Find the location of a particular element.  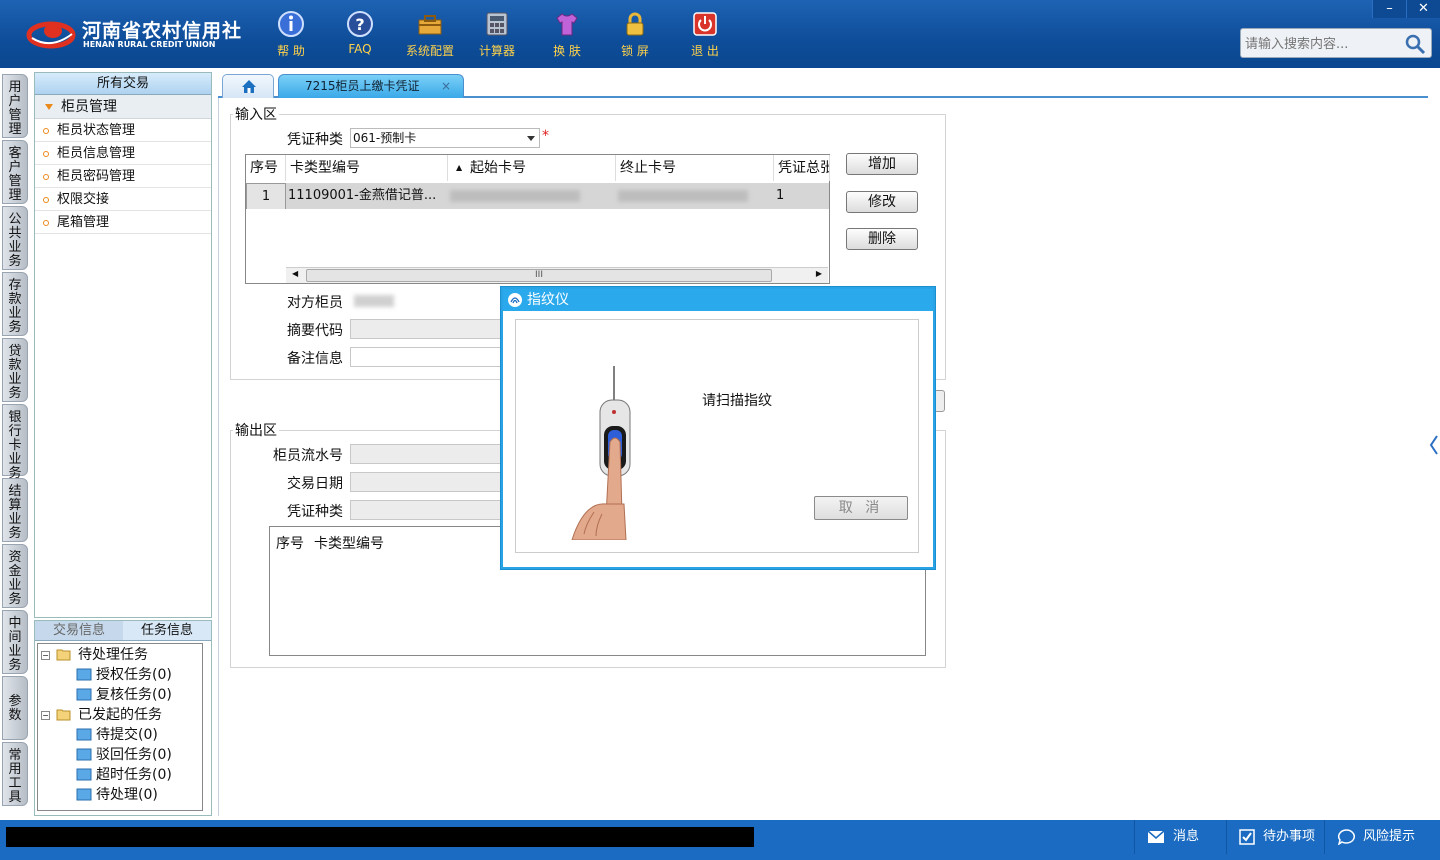

dropdown-arrow-icon is located at coordinates (531, 138).